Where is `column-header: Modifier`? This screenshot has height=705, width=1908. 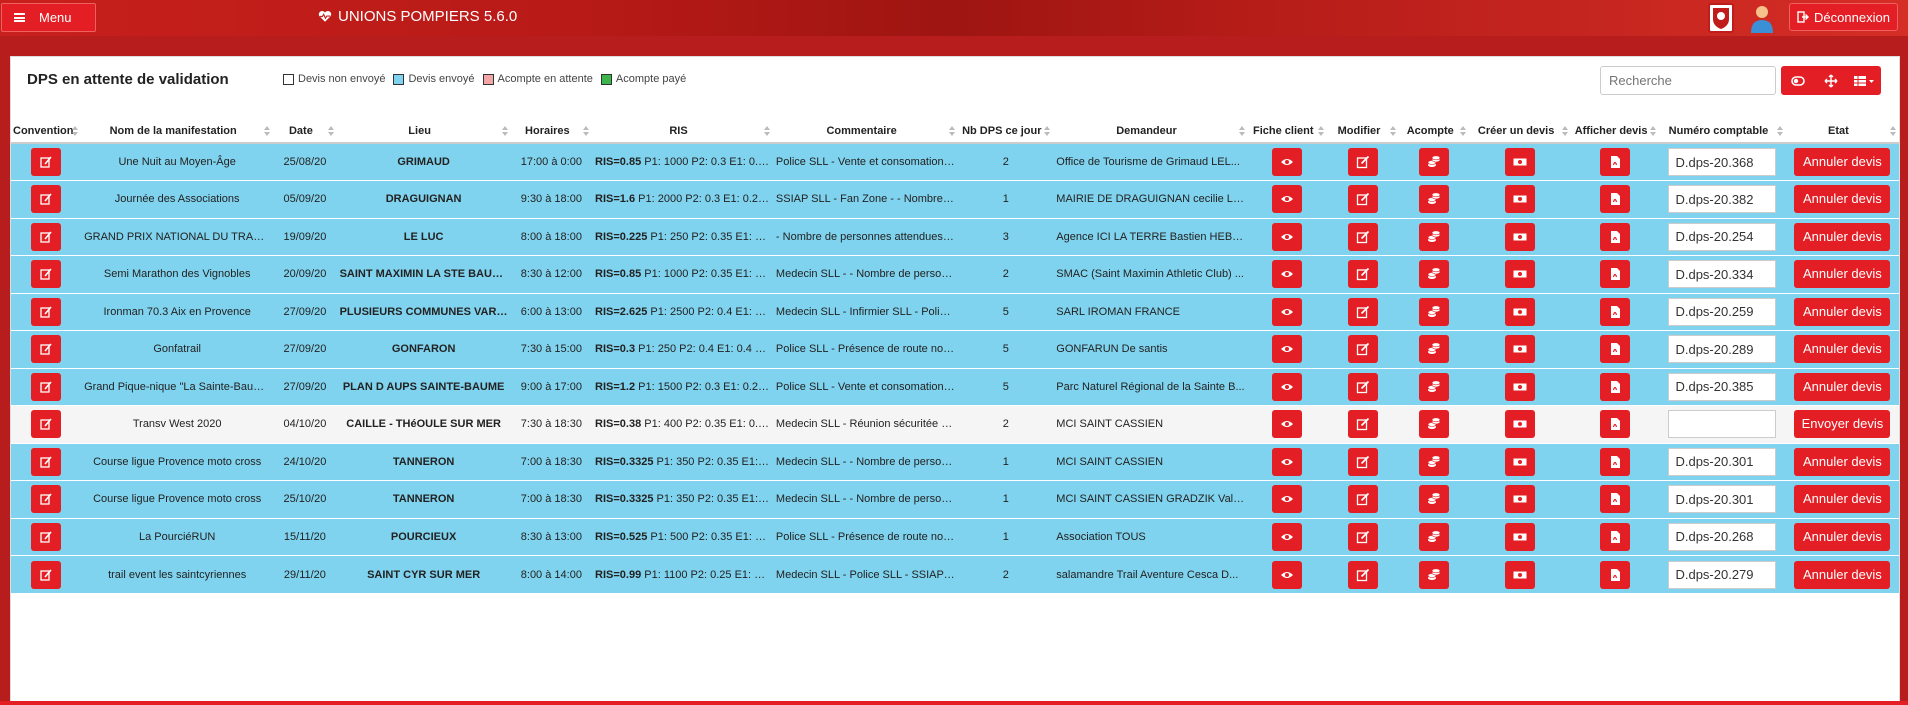
column-header: Modifier is located at coordinates (1363, 131).